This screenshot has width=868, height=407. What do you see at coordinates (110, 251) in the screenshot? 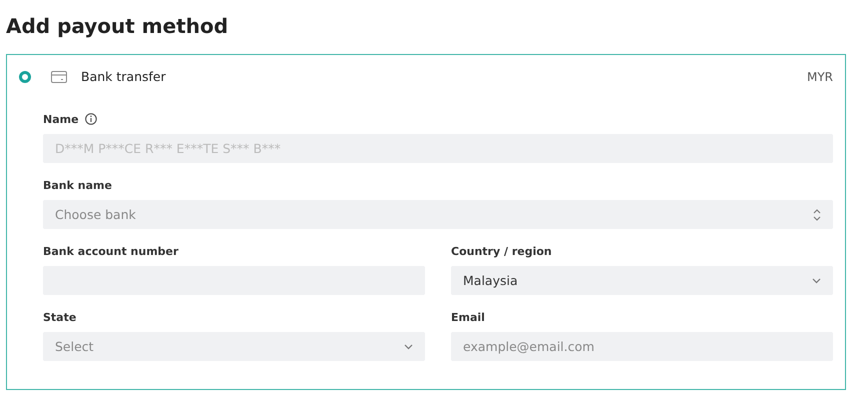
I see `field-label: Bank account number` at bounding box center [110, 251].